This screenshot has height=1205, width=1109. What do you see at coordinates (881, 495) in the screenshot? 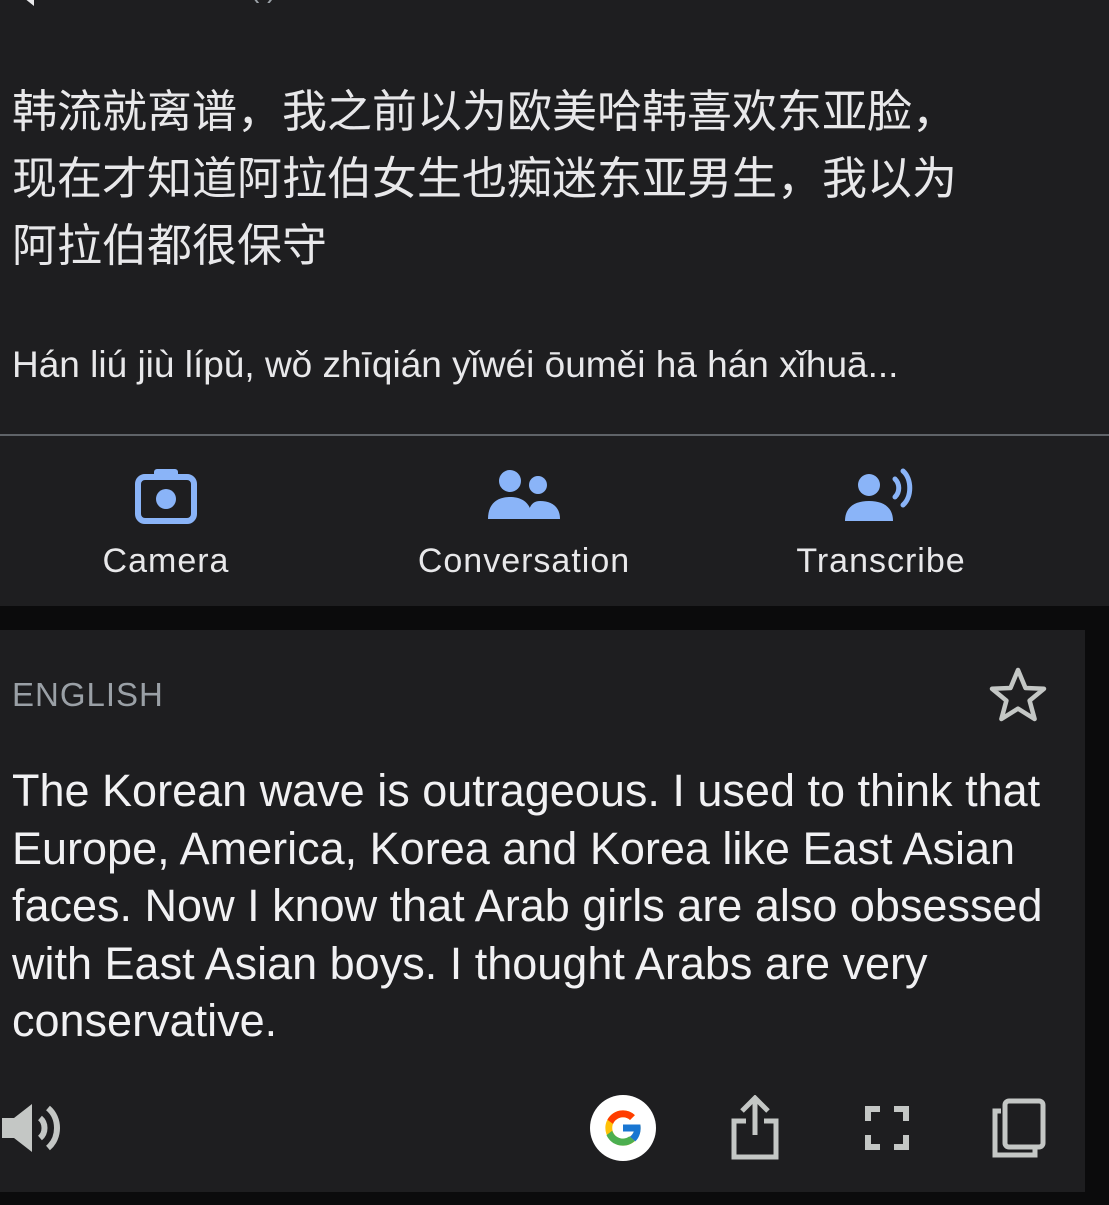
I see `voice-person-icon` at bounding box center [881, 495].